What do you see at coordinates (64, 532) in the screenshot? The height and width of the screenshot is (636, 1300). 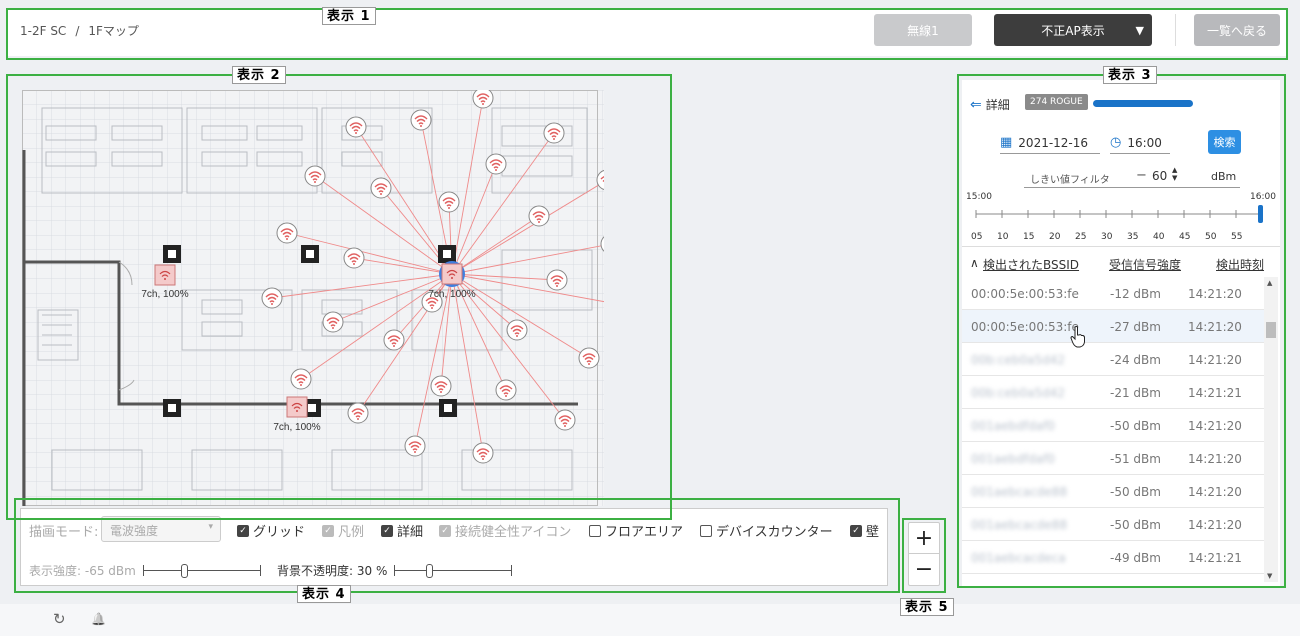 I see `draw-mode-label: 描画モード:` at bounding box center [64, 532].